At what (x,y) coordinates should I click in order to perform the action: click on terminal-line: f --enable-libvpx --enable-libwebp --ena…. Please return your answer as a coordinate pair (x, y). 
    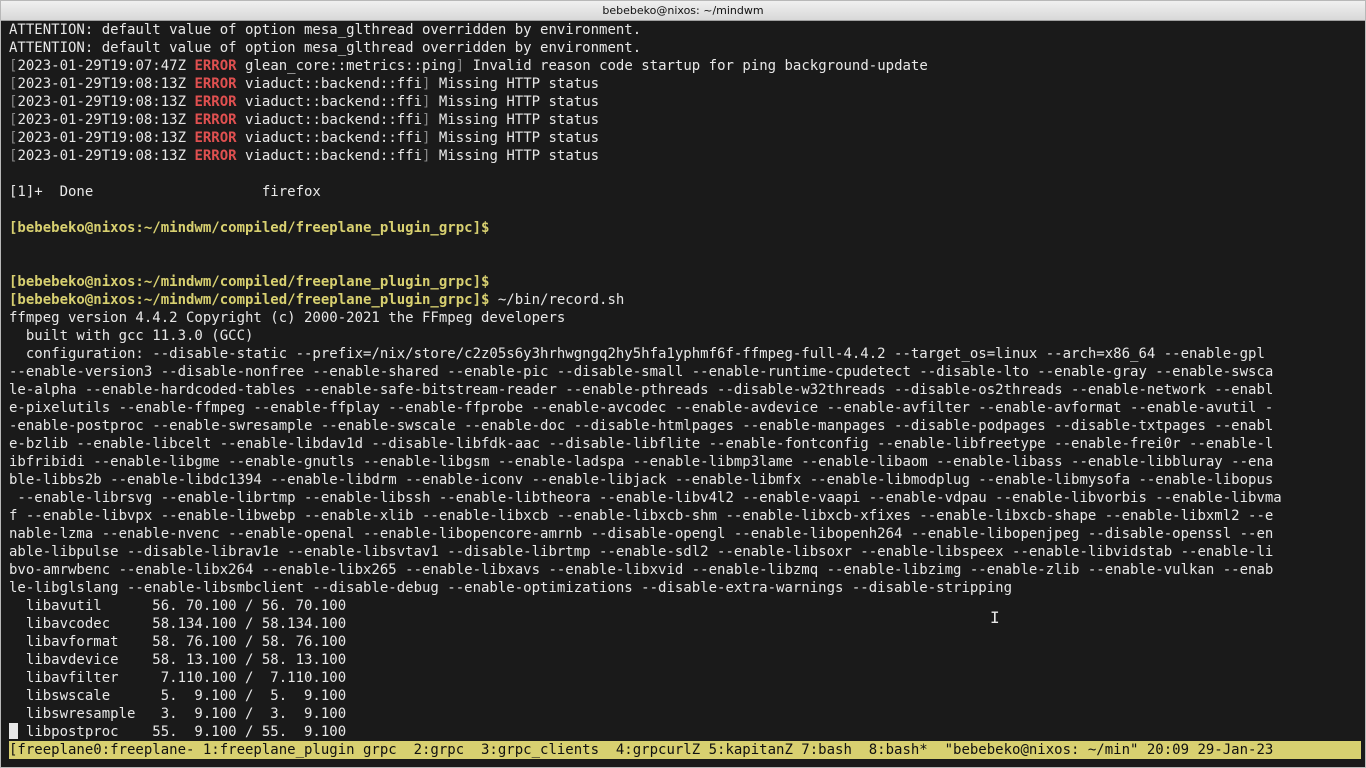
    Looking at the image, I should click on (641, 516).